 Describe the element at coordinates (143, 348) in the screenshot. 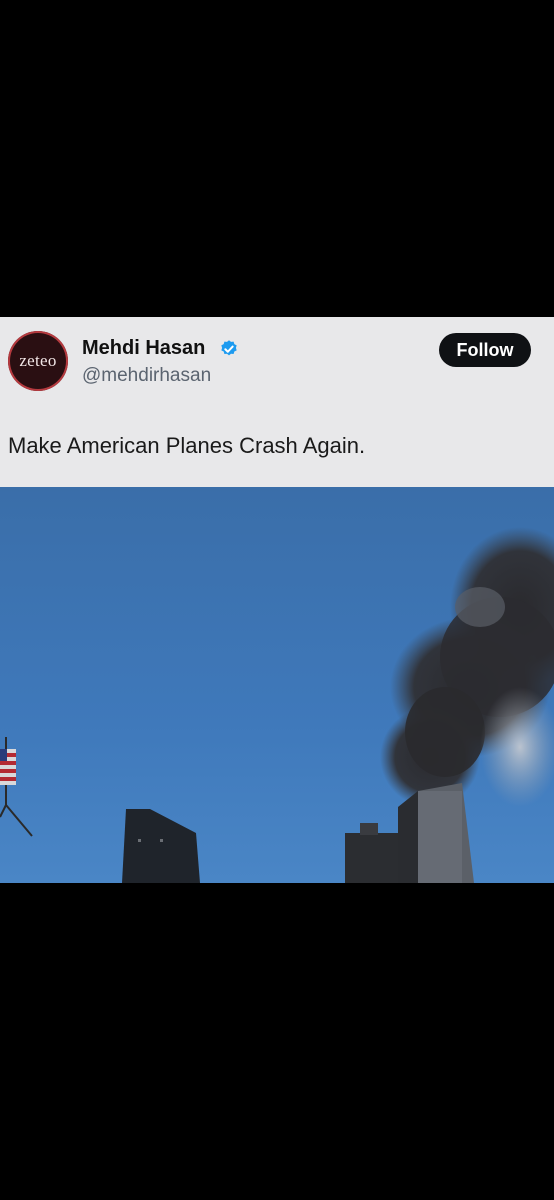

I see `author-name: Mehdi Hasan` at that location.